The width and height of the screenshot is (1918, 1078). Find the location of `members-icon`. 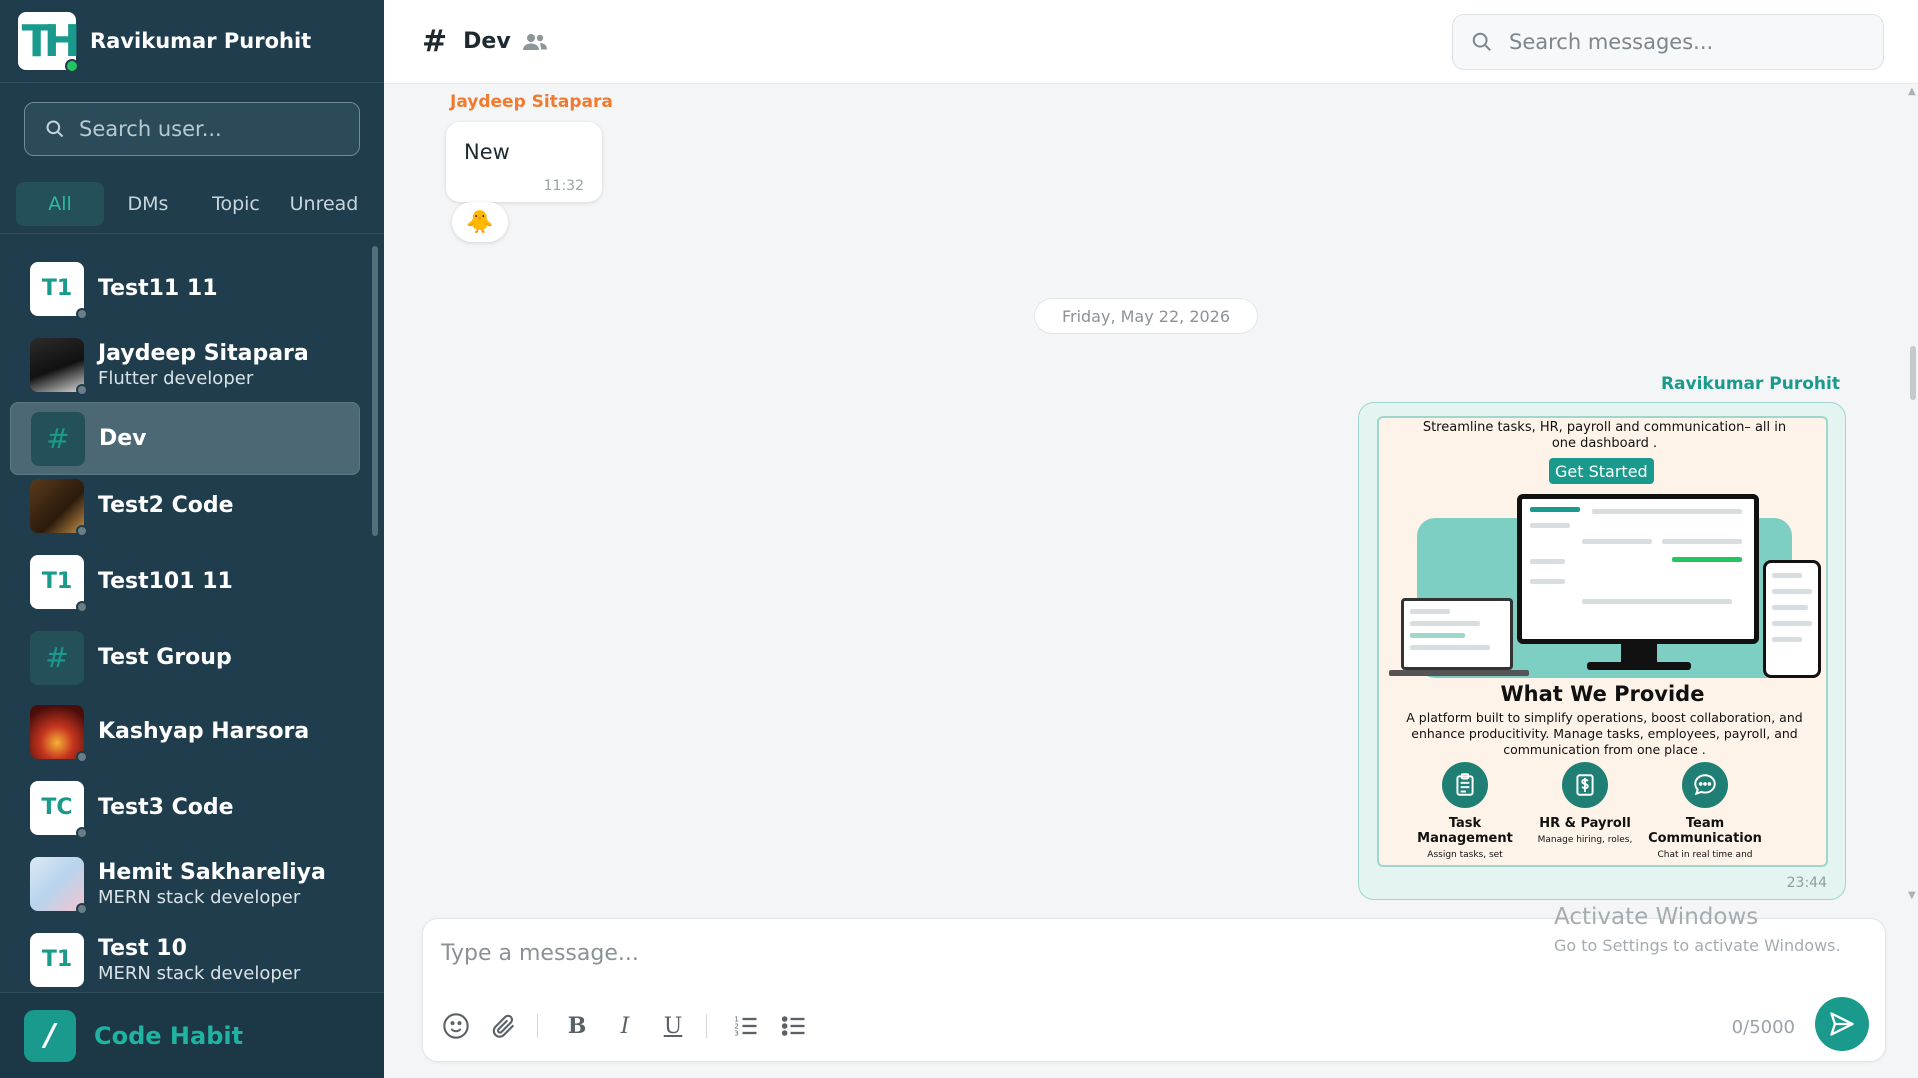

members-icon is located at coordinates (534, 42).